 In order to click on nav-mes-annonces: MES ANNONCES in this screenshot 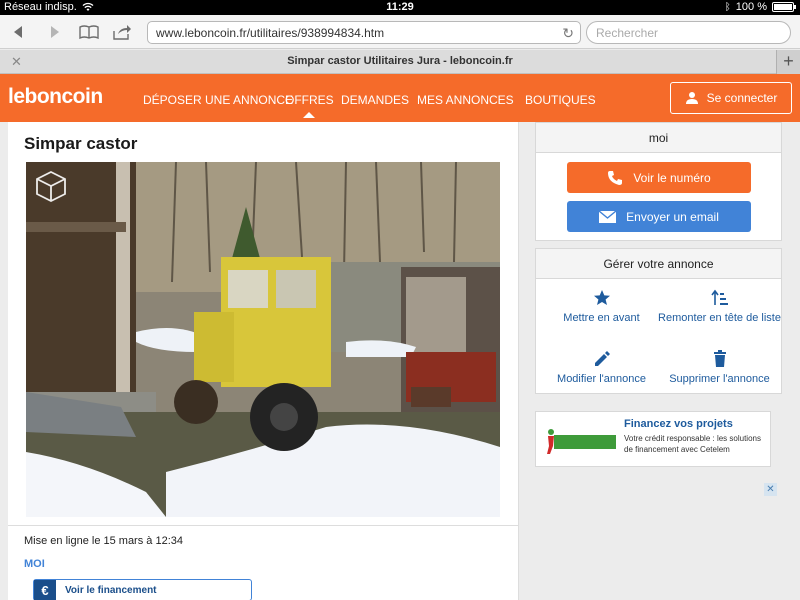, I will do `click(465, 100)`.